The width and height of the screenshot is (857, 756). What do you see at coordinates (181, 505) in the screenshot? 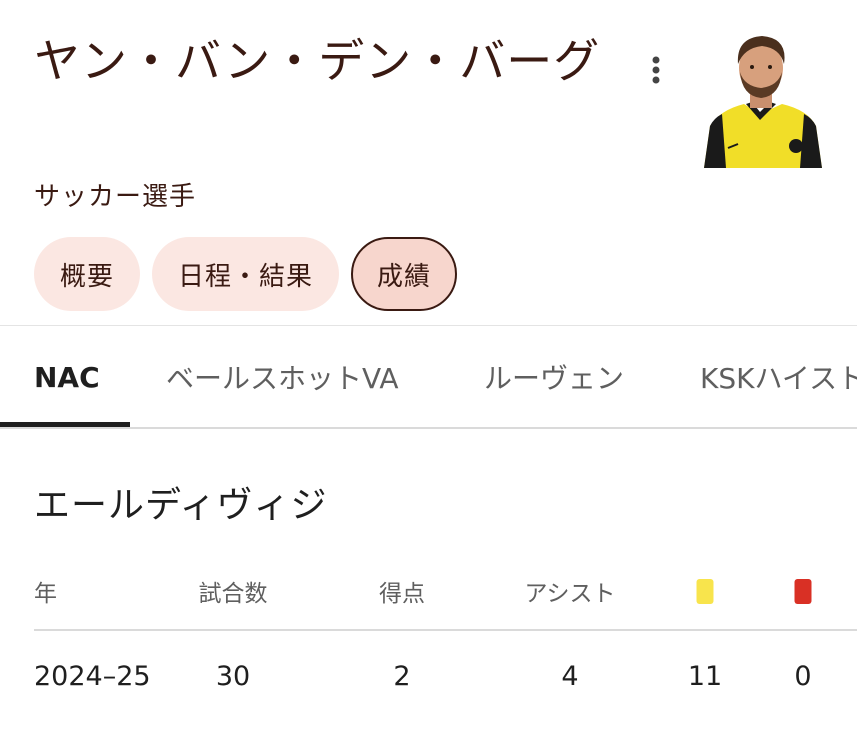
I see `competition-title: エールディヴィジ` at bounding box center [181, 505].